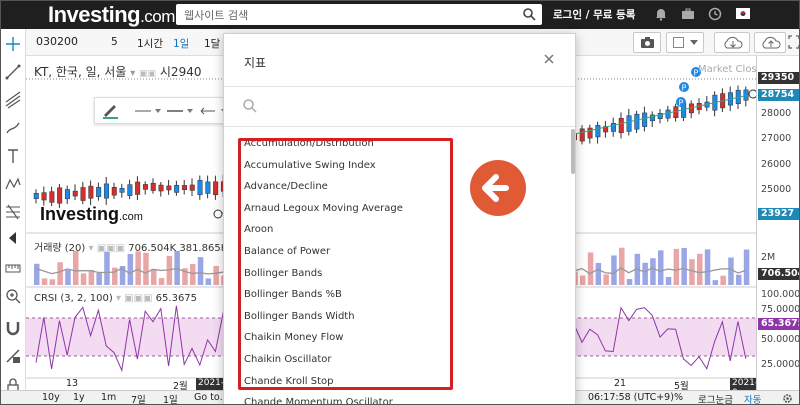 The height and width of the screenshot is (405, 800). What do you see at coordinates (149, 111) in the screenshot?
I see `line-style-select` at bounding box center [149, 111].